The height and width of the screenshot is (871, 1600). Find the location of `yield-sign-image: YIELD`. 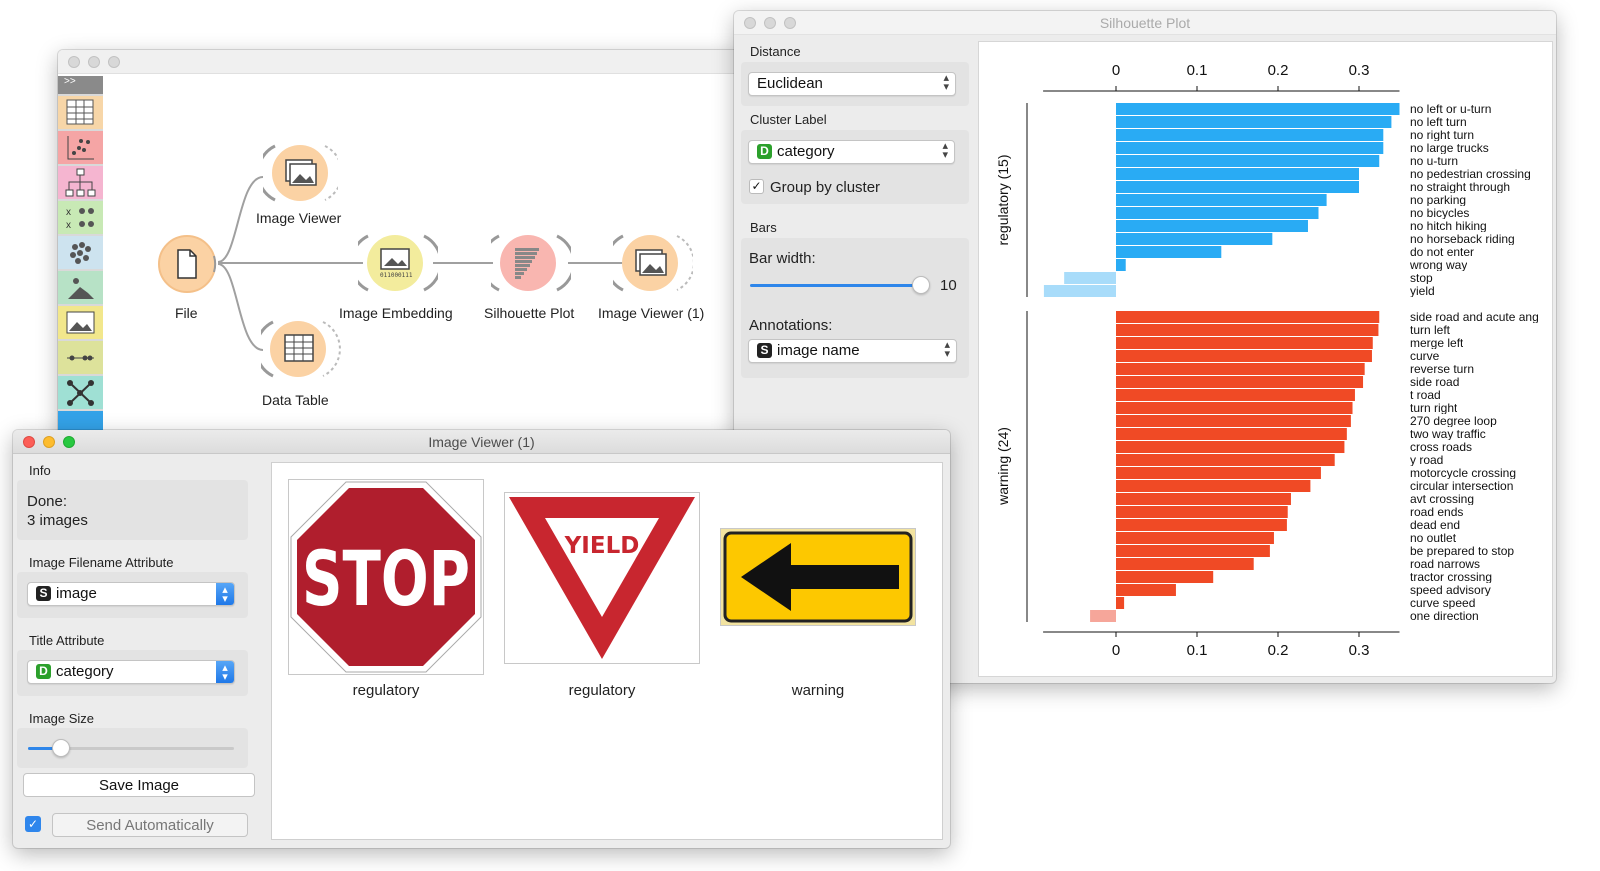

yield-sign-image: YIELD is located at coordinates (602, 578).